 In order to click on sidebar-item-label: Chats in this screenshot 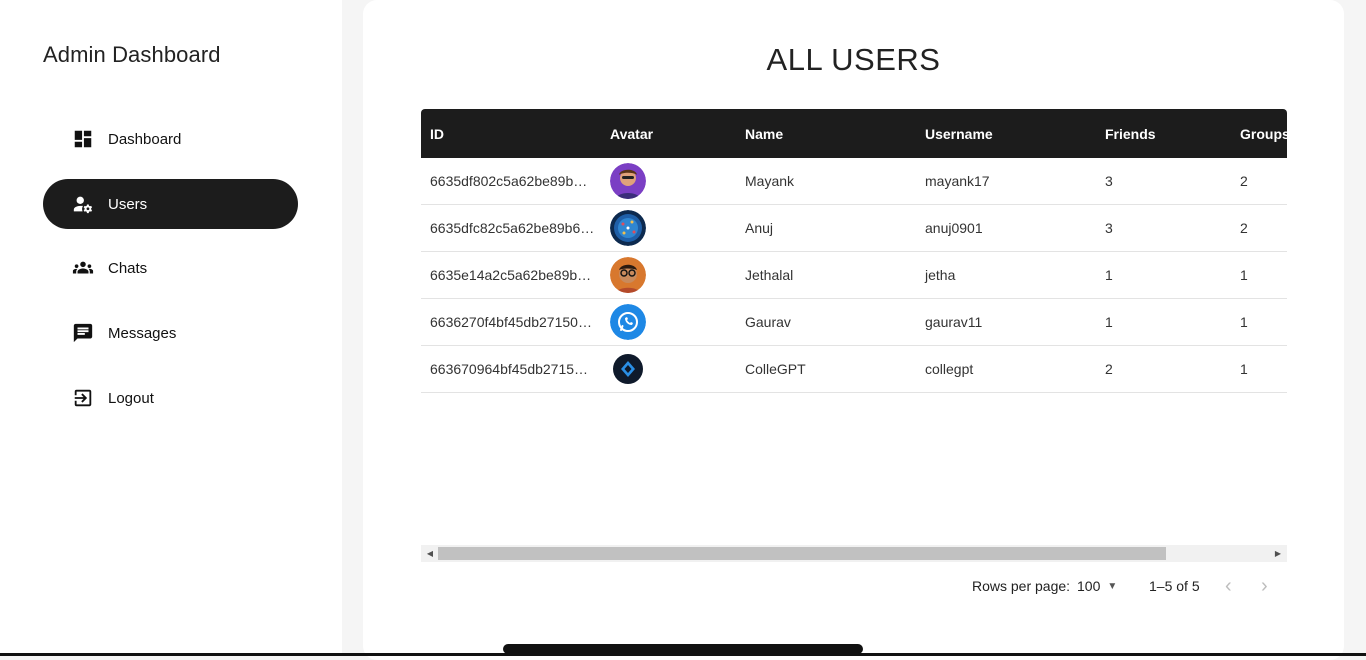, I will do `click(128, 268)`.